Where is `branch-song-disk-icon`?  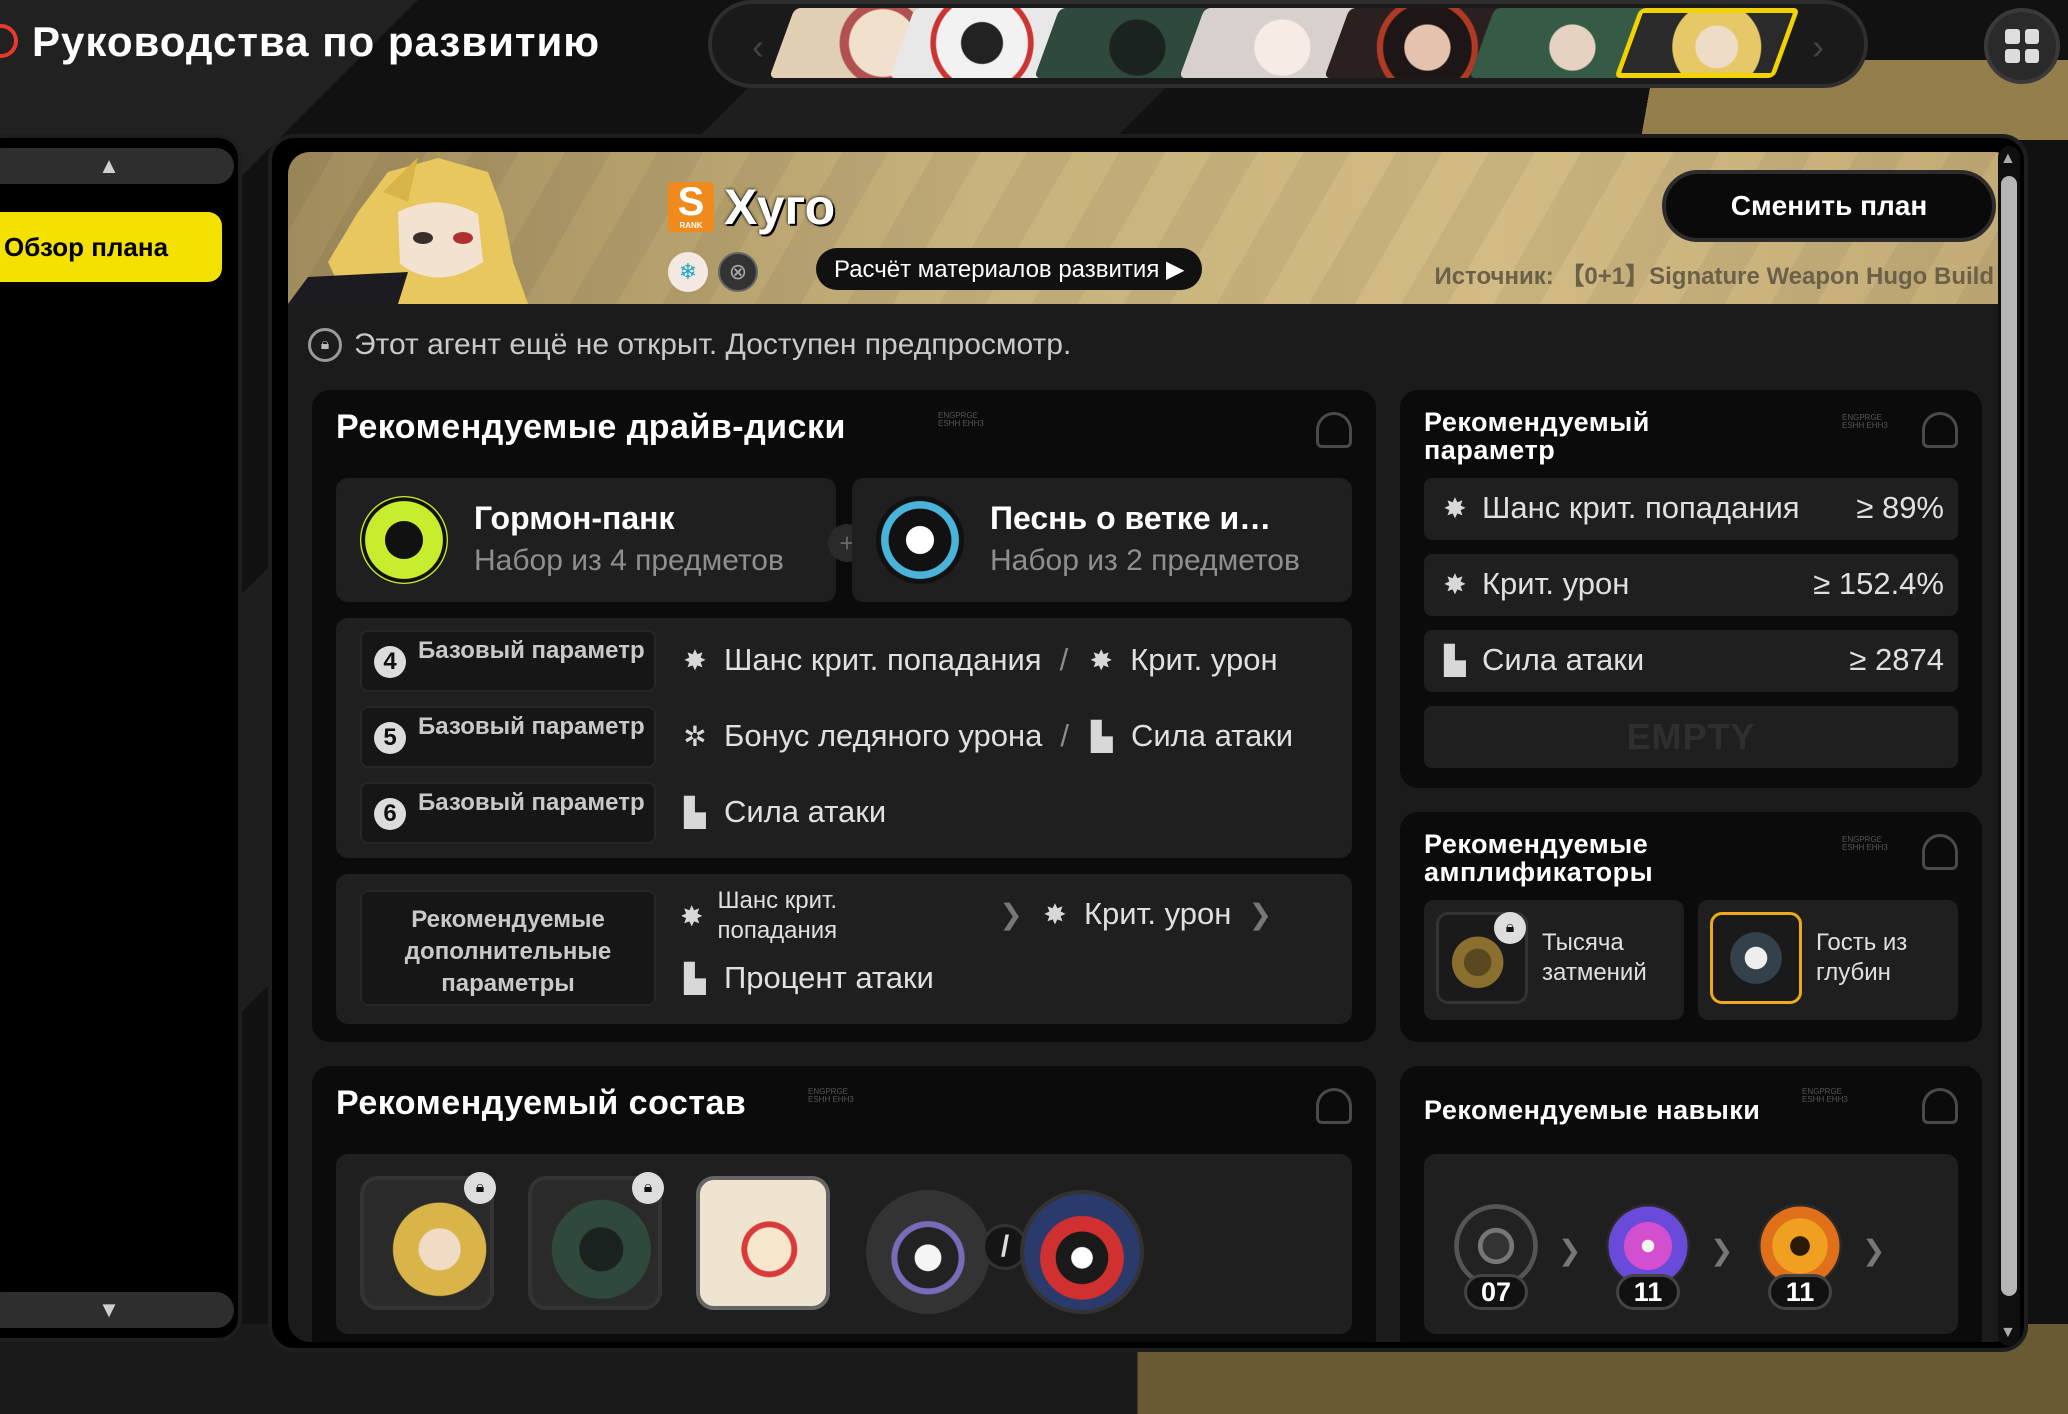
branch-song-disk-icon is located at coordinates (920, 540).